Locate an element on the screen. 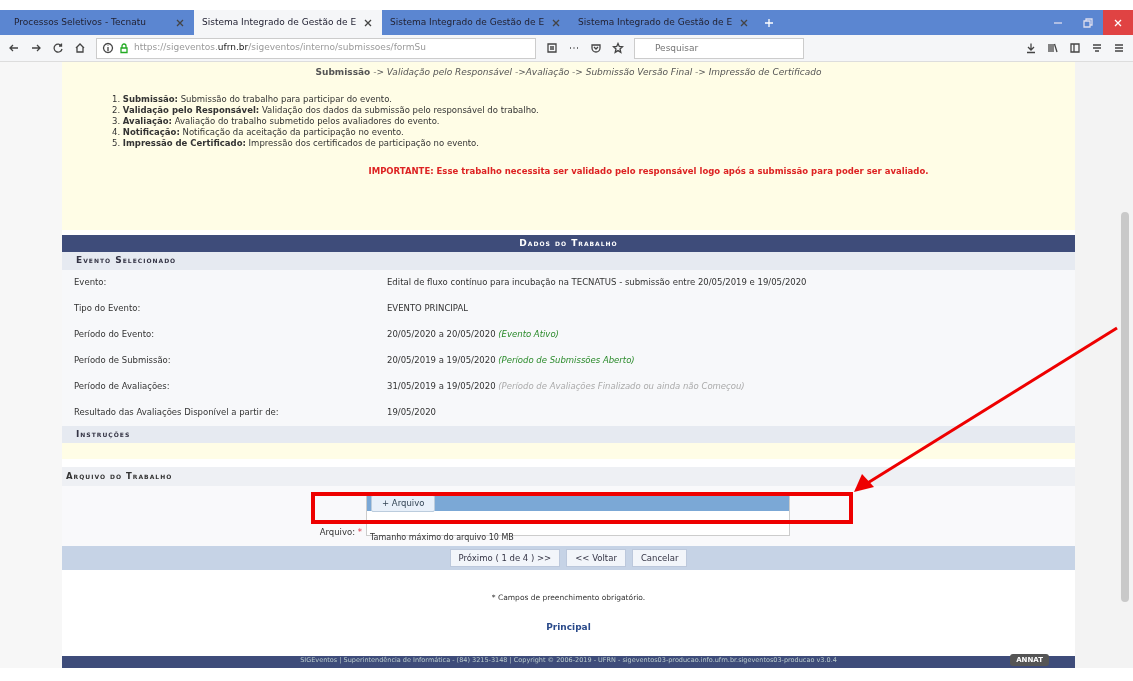  field-label: Período de Avaliações: is located at coordinates (122, 386).